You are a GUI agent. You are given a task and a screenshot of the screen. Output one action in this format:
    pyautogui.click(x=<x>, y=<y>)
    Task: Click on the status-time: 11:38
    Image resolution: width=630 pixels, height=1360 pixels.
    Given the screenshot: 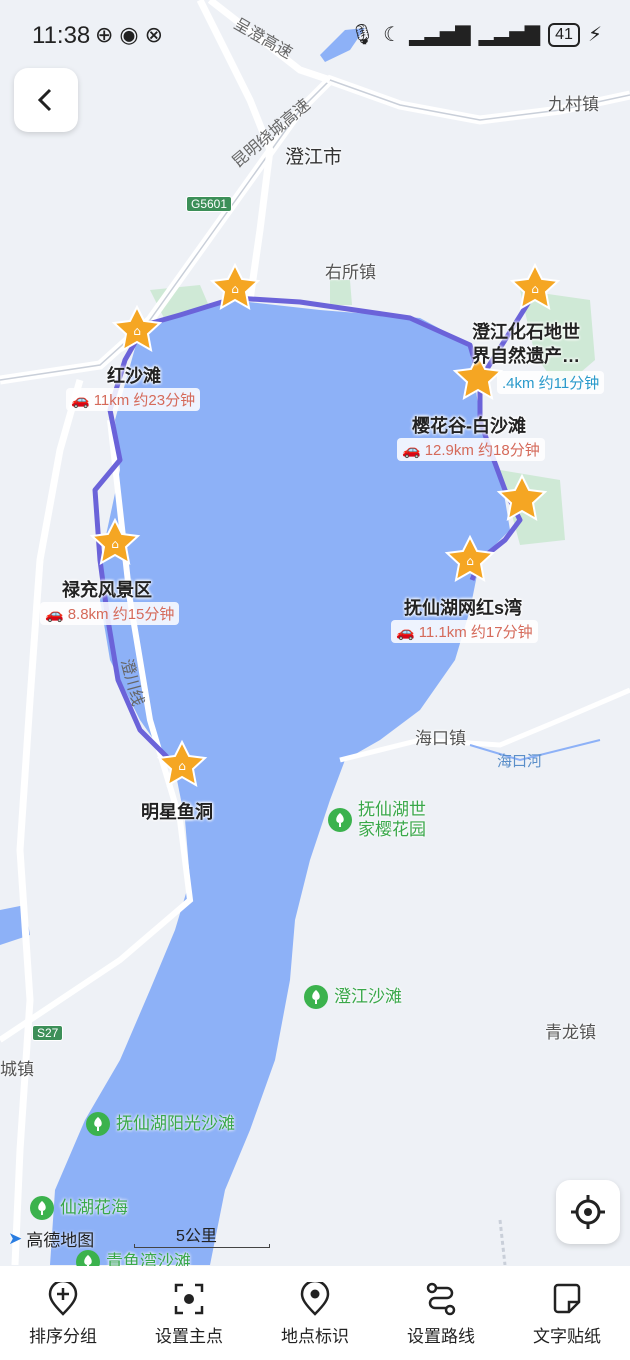 What is the action you would take?
    pyautogui.click(x=61, y=35)
    